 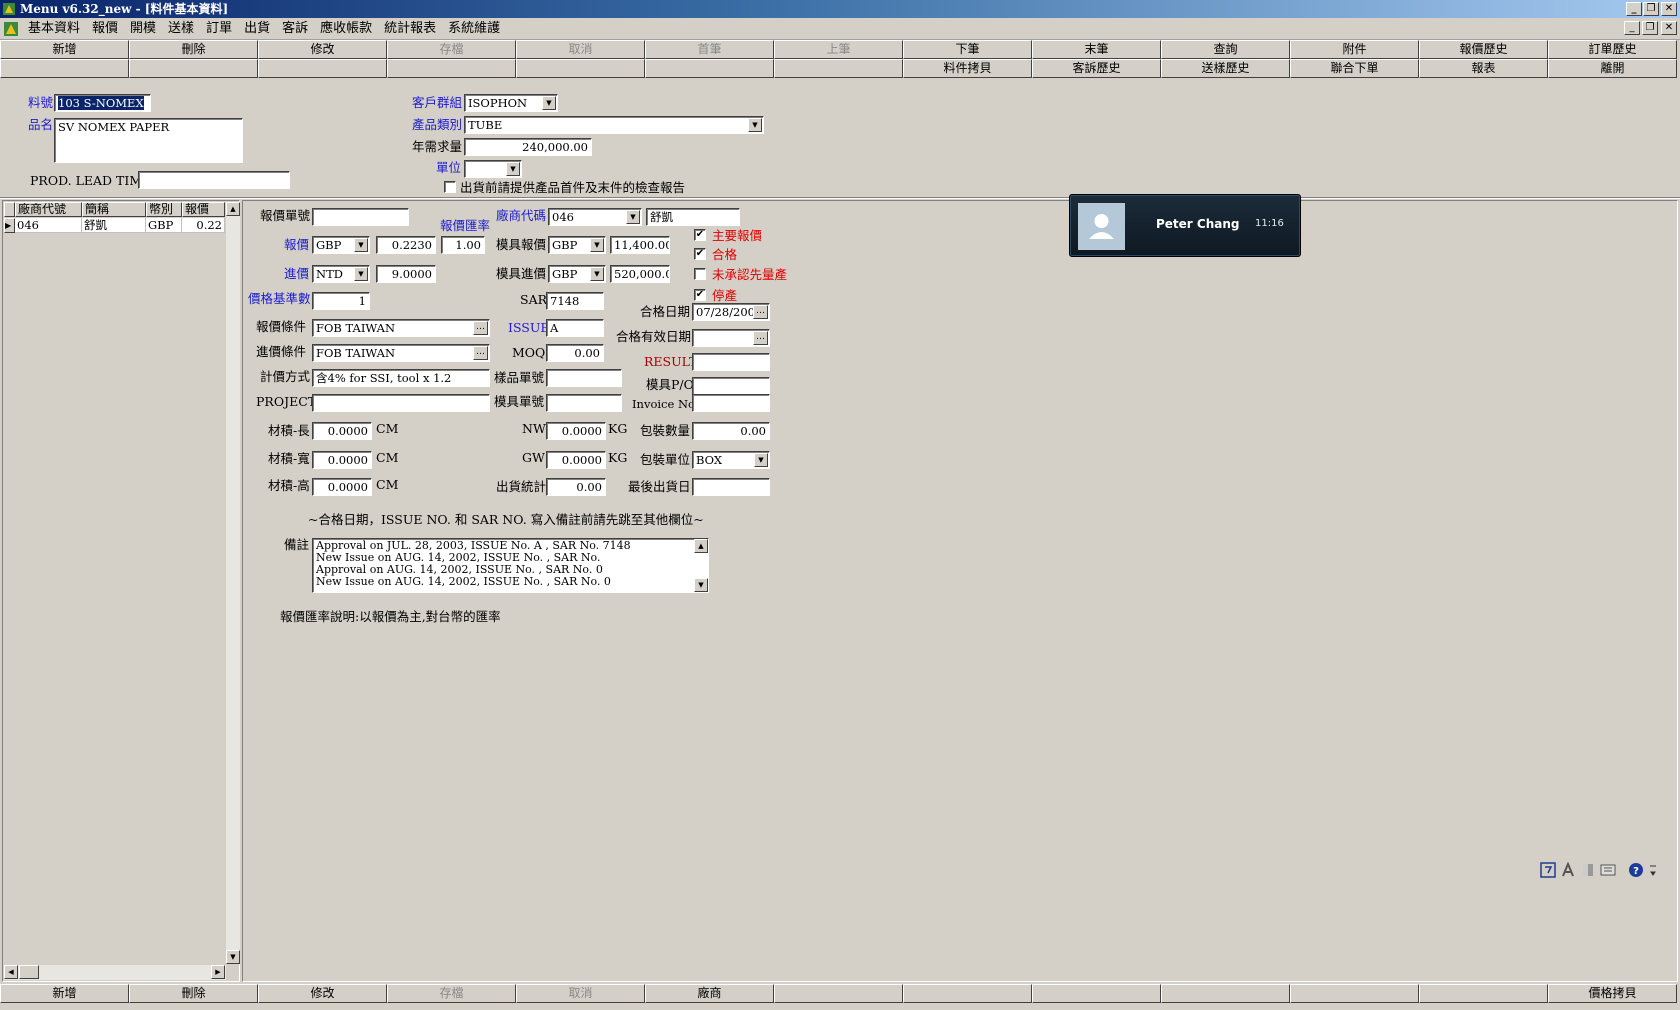 What do you see at coordinates (731, 386) in the screenshot?
I see `mold-po-field` at bounding box center [731, 386].